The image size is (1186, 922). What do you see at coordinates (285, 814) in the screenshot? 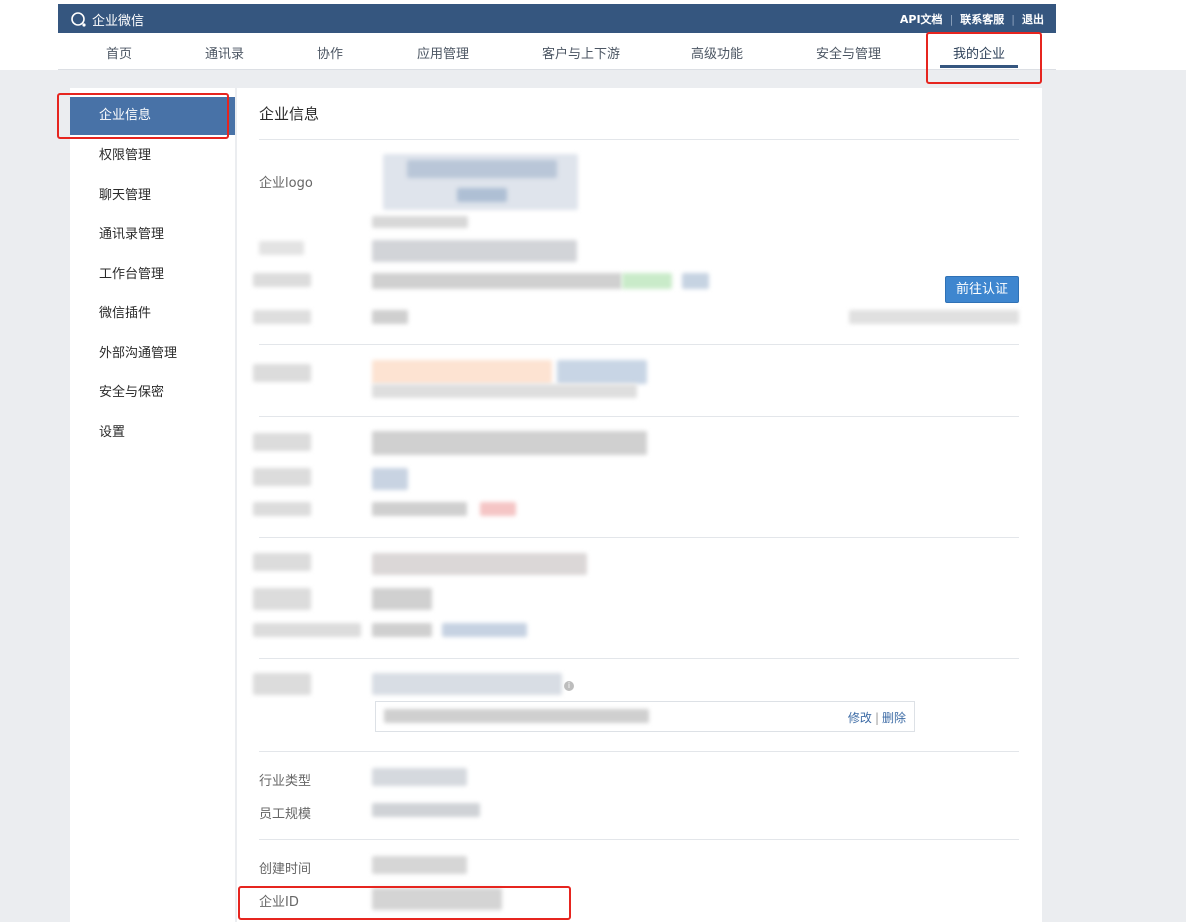
I see `staff-size-label: 员工规模` at bounding box center [285, 814].